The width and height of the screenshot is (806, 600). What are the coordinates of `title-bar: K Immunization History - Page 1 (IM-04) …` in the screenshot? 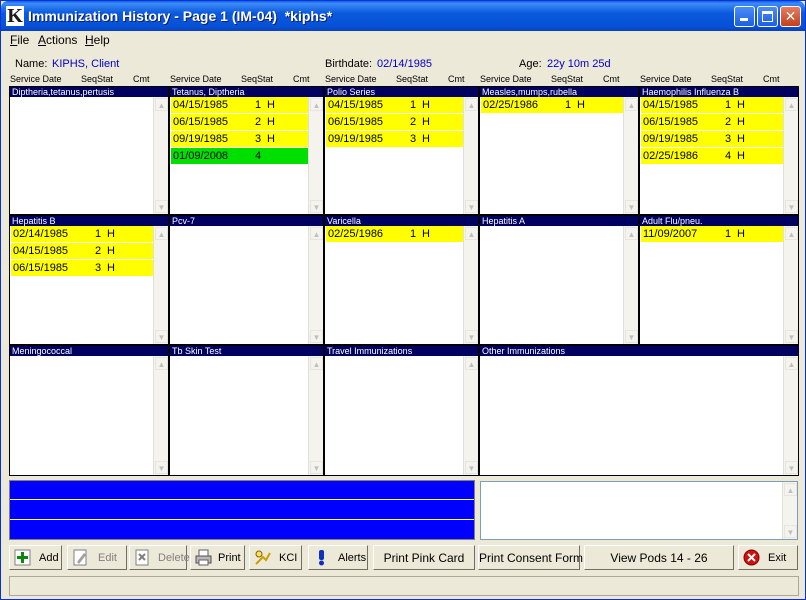 It's located at (403, 16).